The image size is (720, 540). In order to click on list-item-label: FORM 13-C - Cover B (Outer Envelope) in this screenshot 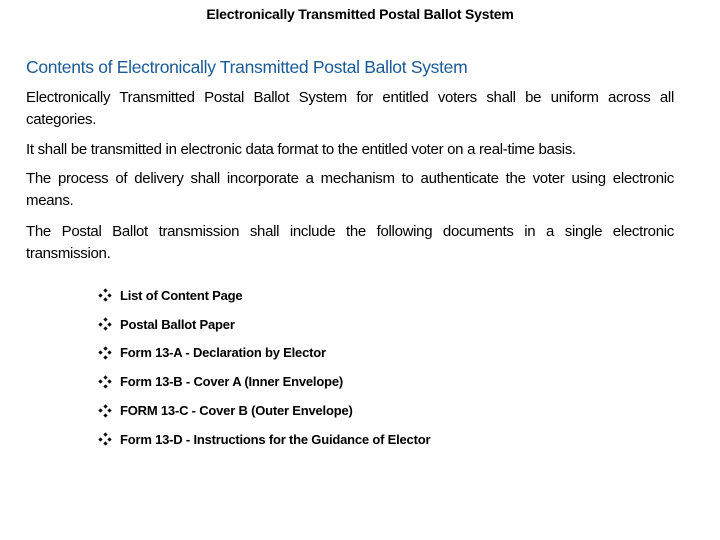, I will do `click(236, 411)`.